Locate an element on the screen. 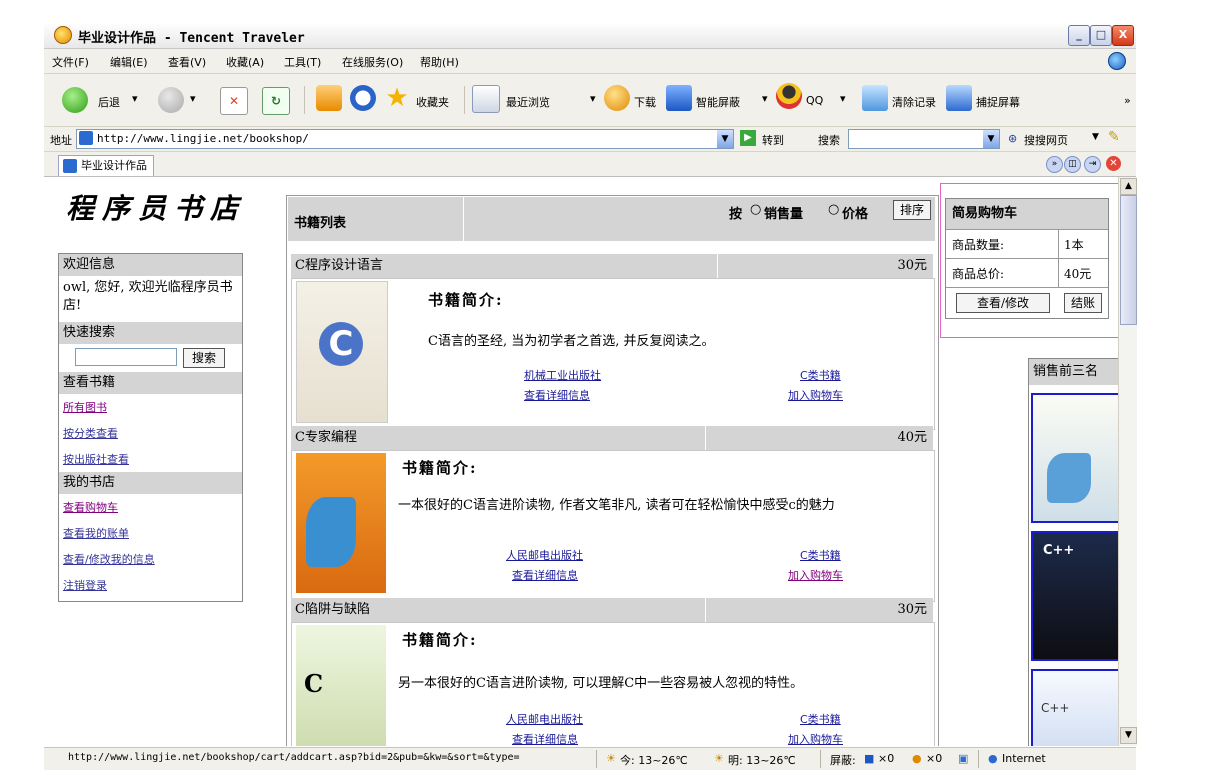 This screenshot has height=782, width=1225. tab-scroll-right-icon: ⇥ is located at coordinates (1092, 164).